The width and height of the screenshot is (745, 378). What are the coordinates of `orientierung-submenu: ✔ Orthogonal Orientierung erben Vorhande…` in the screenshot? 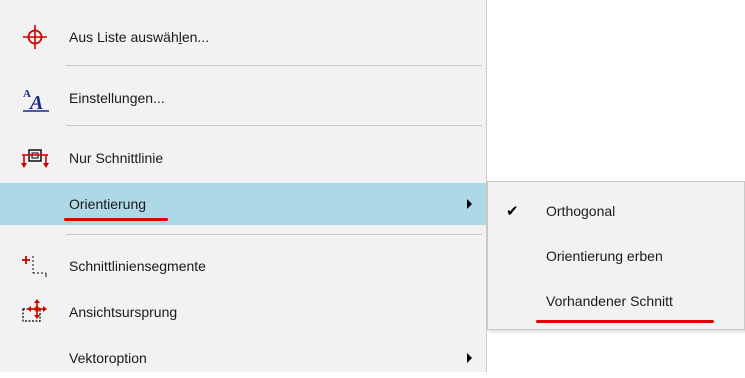 It's located at (616, 255).